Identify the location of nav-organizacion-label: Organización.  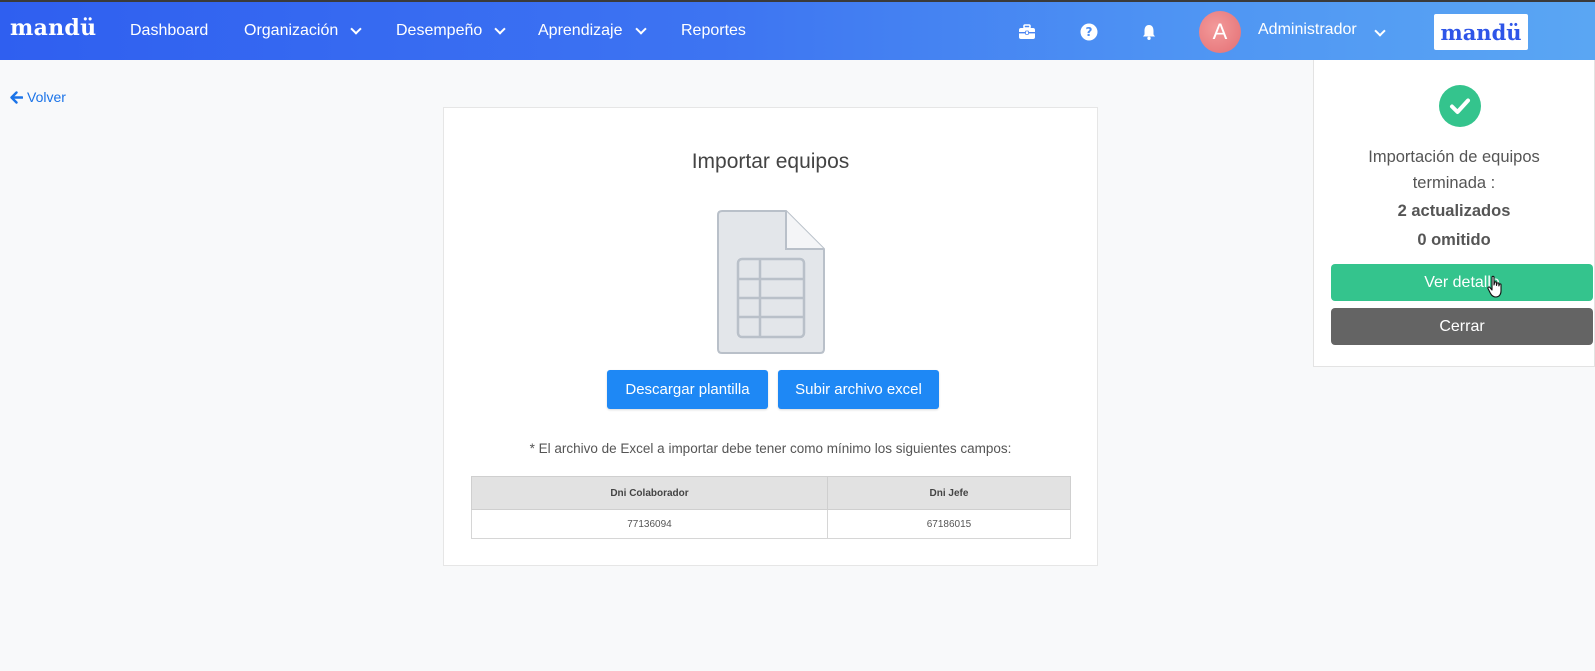
(291, 30).